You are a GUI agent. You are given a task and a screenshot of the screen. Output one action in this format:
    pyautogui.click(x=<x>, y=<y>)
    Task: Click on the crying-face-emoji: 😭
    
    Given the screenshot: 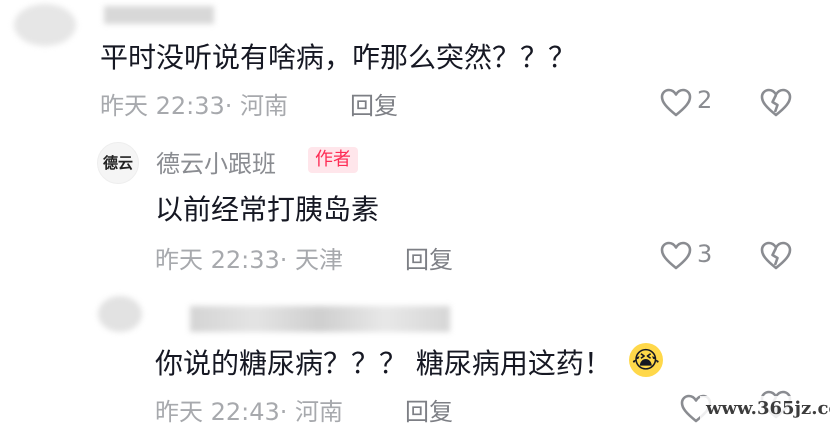 What is the action you would take?
    pyautogui.click(x=645, y=360)
    